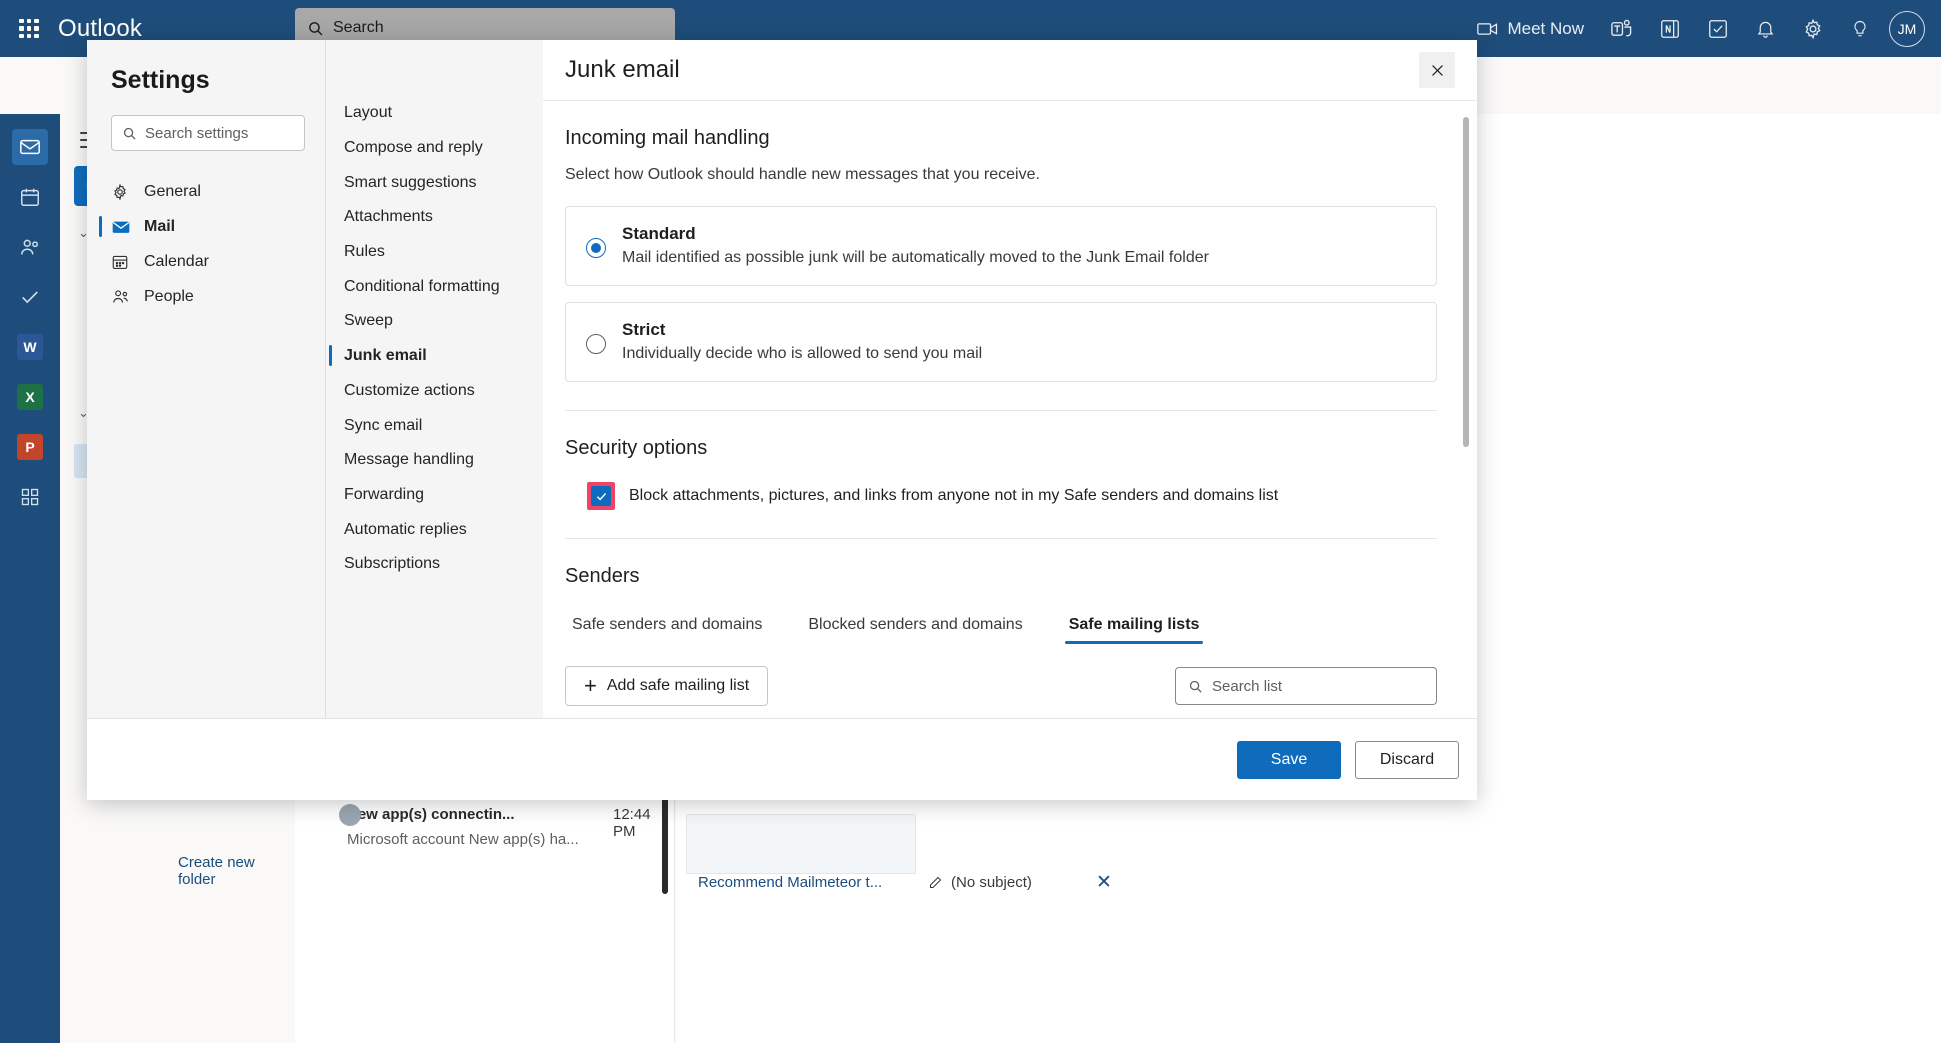  Describe the element at coordinates (368, 113) in the screenshot. I see `subnav-item-label: Layout` at that location.